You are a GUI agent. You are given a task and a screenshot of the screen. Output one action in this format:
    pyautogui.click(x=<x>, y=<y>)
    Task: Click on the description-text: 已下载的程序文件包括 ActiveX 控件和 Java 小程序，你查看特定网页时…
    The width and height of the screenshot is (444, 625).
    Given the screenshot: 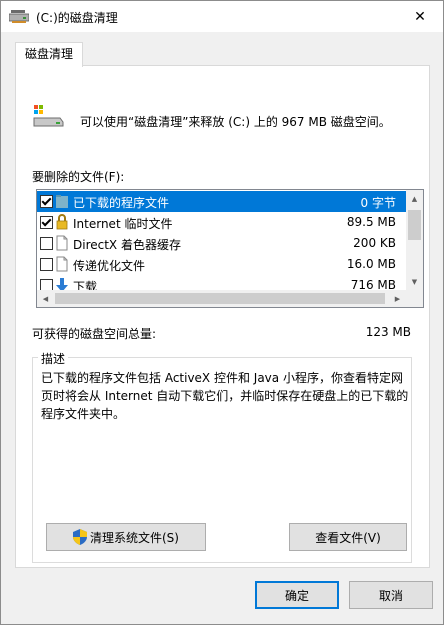 What is the action you would take?
    pyautogui.click(x=225, y=396)
    